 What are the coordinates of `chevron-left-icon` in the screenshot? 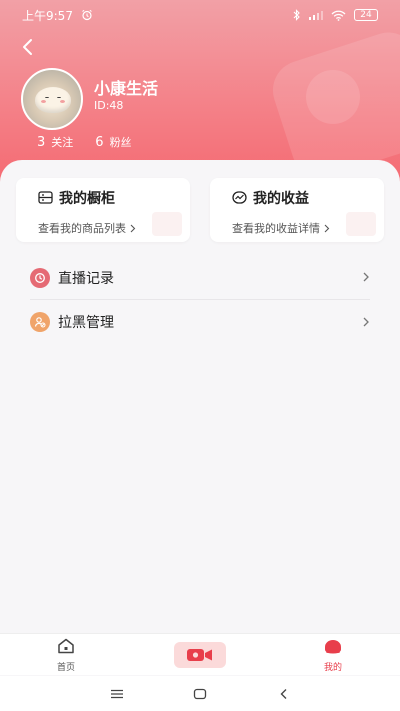 It's located at (27, 47).